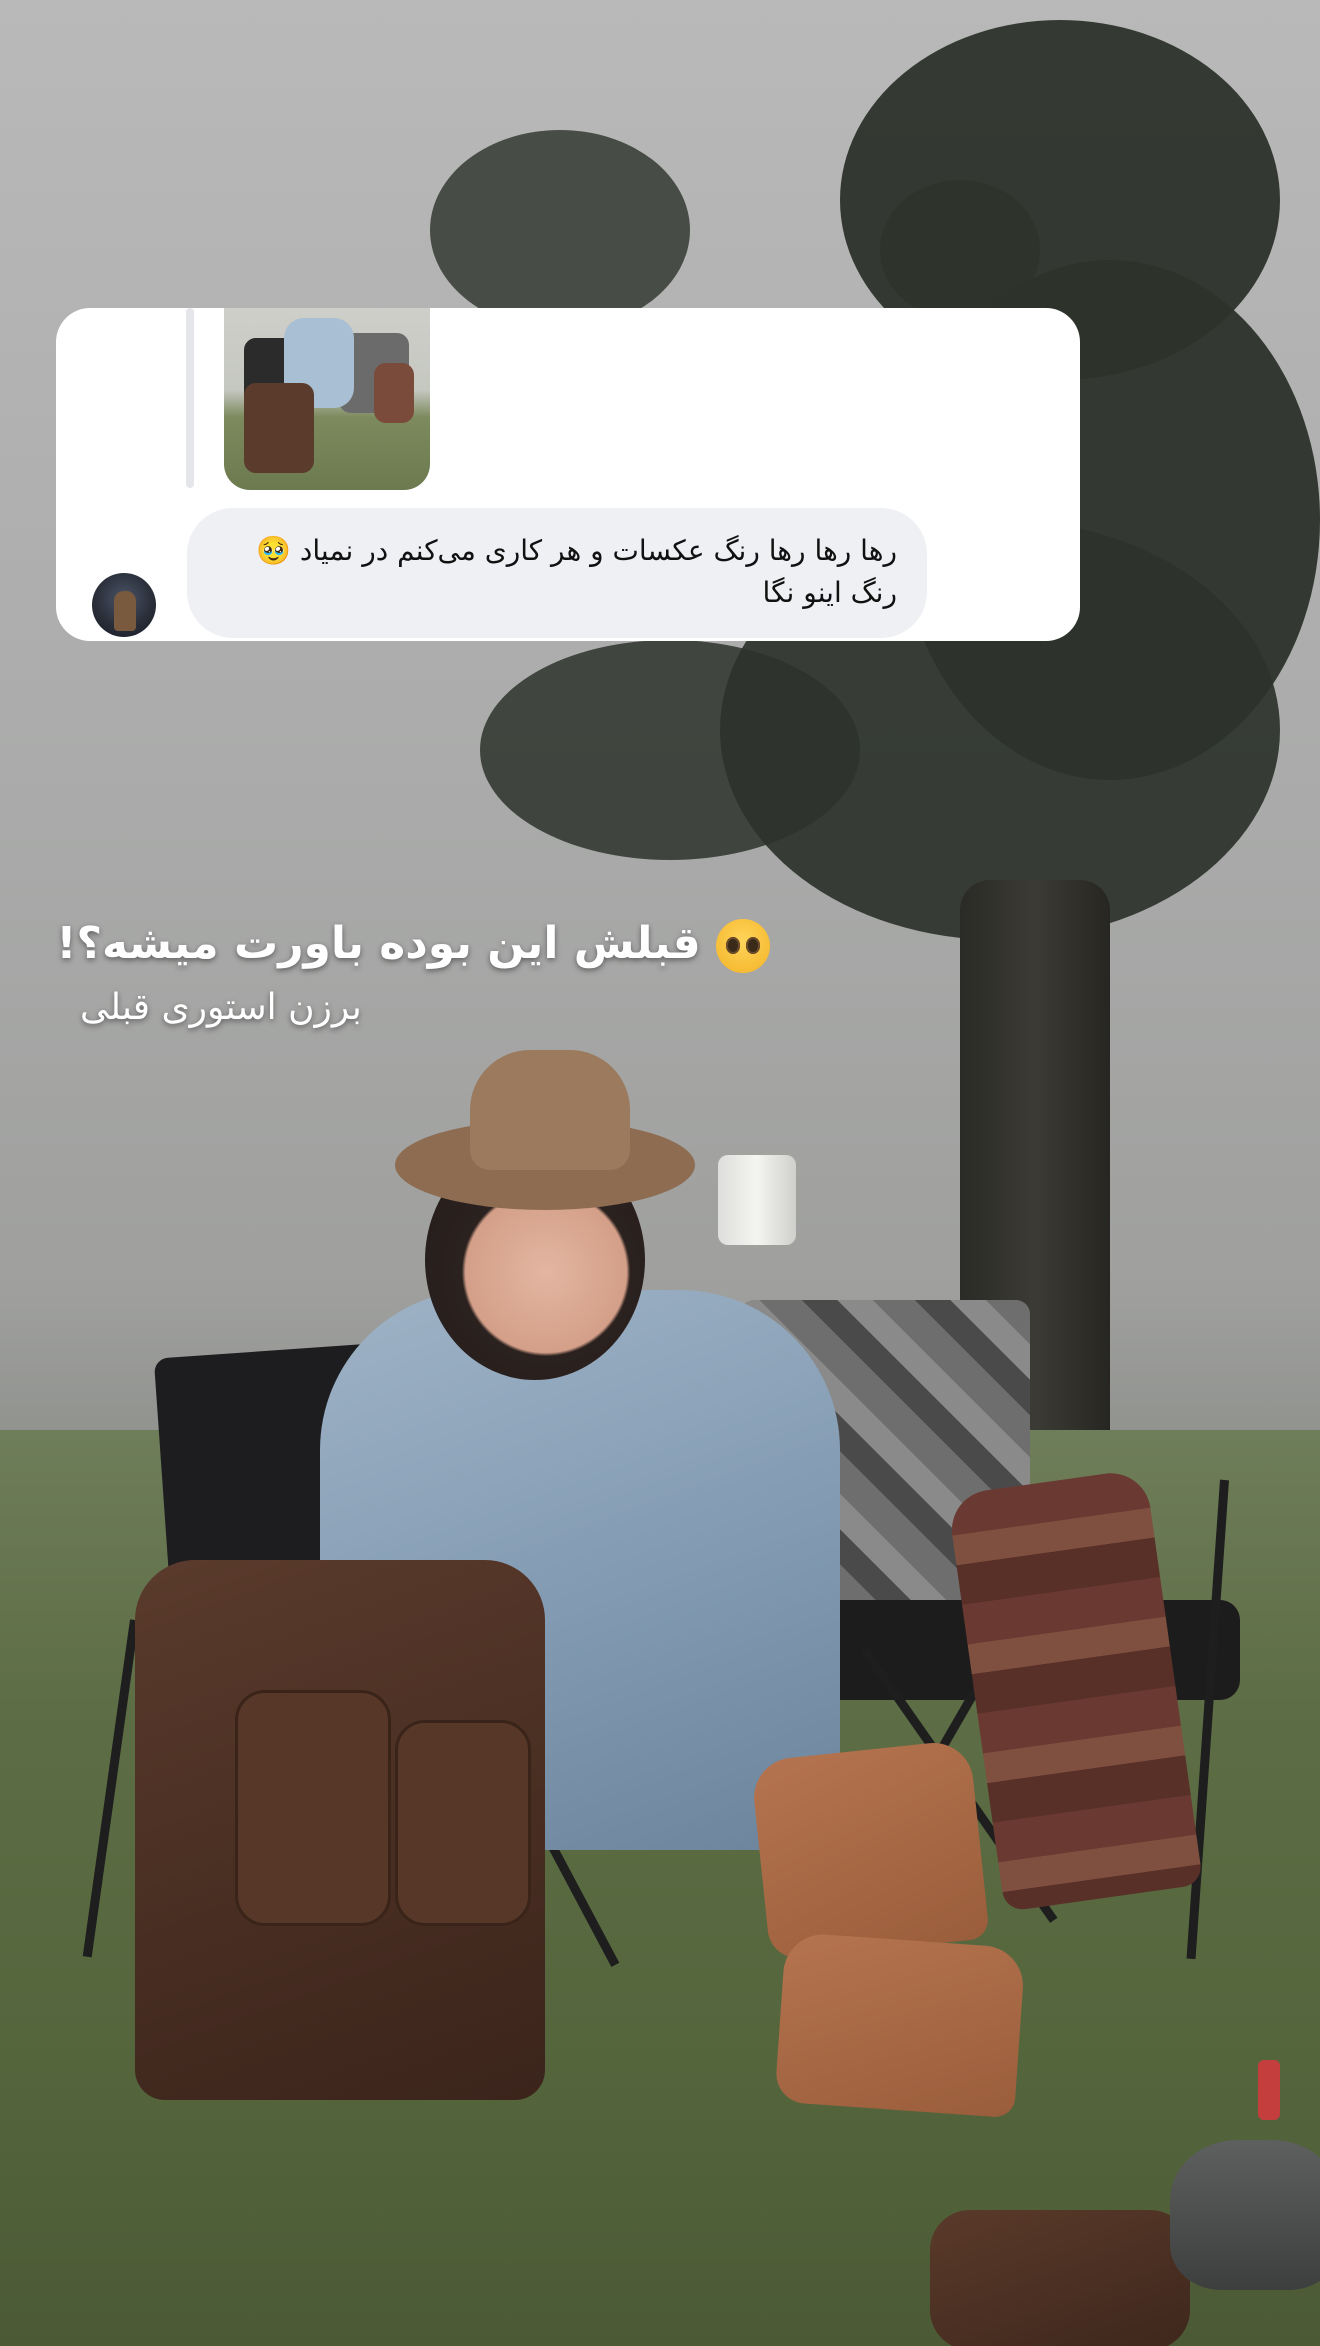 The height and width of the screenshot is (2346, 1320). I want to click on replied-story-thumbnail, so click(327, 399).